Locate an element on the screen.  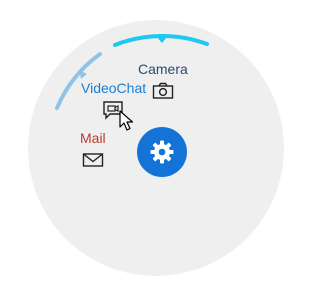
mail-label: Mail is located at coordinates (93, 138).